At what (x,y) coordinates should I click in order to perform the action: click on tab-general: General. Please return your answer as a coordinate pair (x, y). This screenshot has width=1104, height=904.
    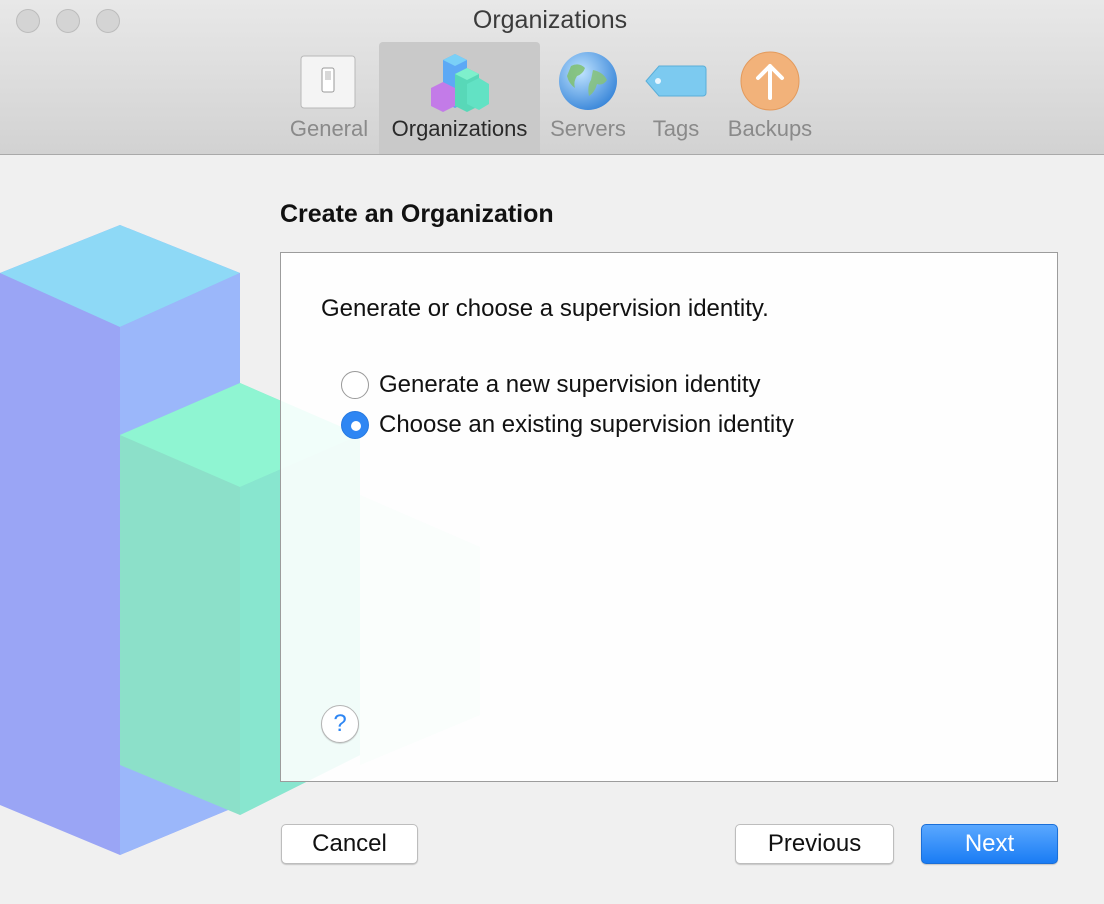
    Looking at the image, I should click on (329, 98).